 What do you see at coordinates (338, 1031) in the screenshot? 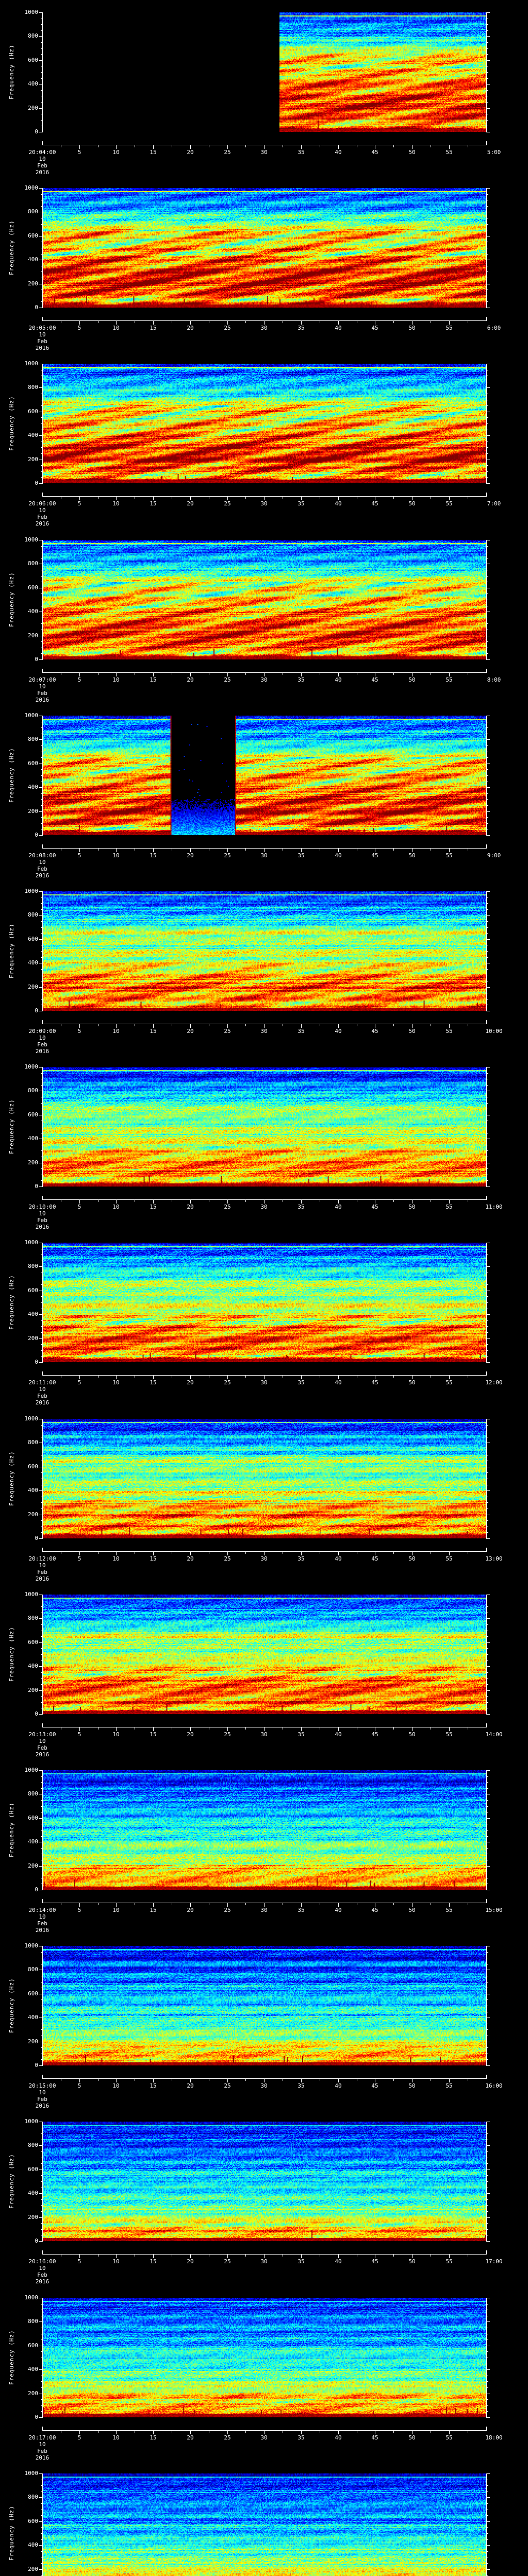
I see `x-tick-label-40: 40` at bounding box center [338, 1031].